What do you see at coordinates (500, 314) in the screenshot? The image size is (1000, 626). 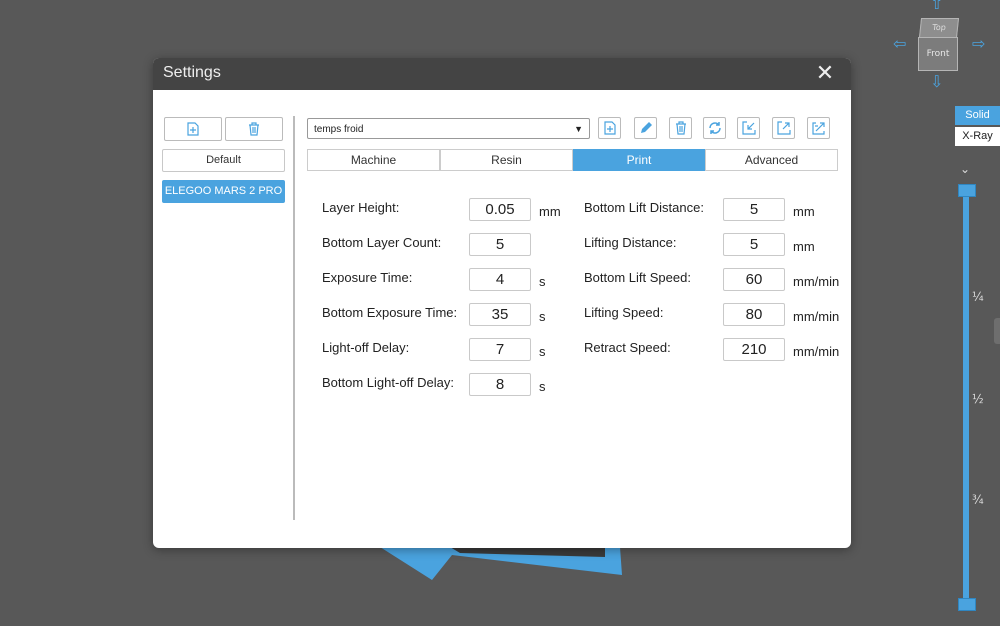 I see `bottom-exposure-time-input: 35` at bounding box center [500, 314].